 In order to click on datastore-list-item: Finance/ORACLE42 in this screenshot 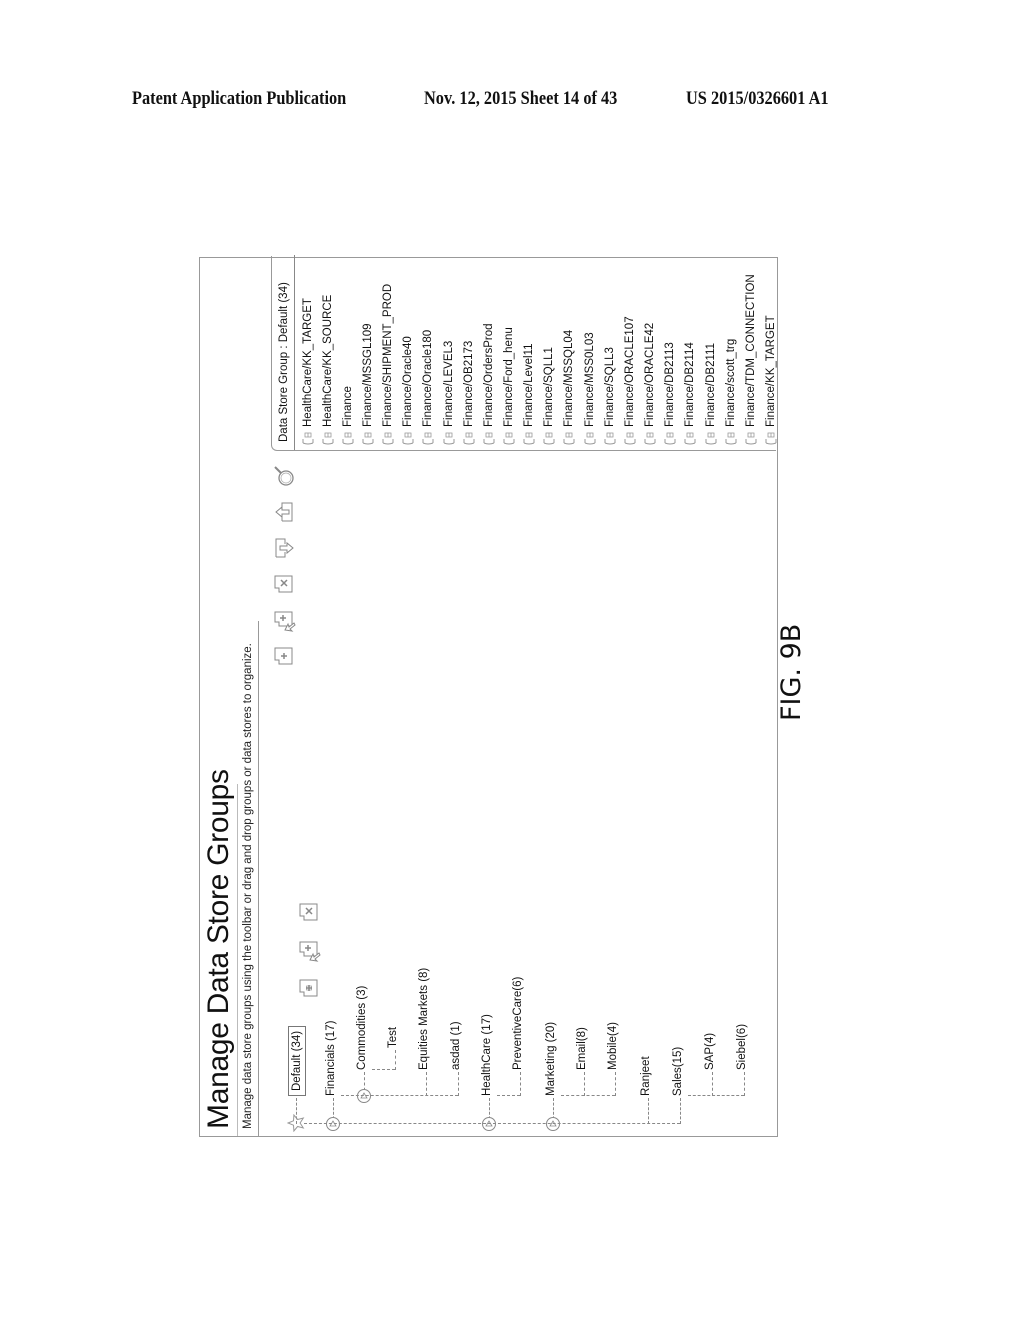, I will do `click(650, 384)`.